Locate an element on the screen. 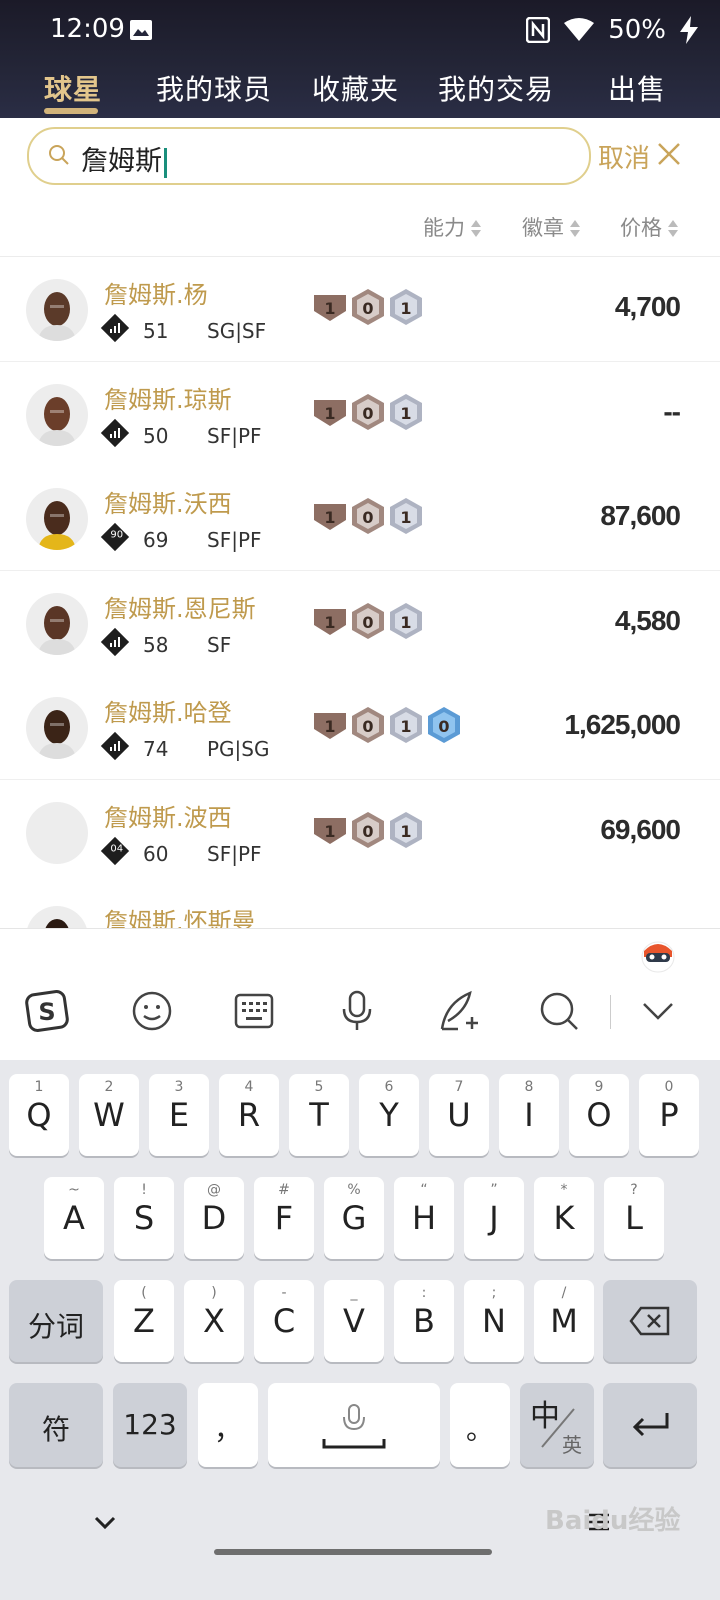 This screenshot has height=1600, width=720. key-q: 1Q is located at coordinates (39, 1115).